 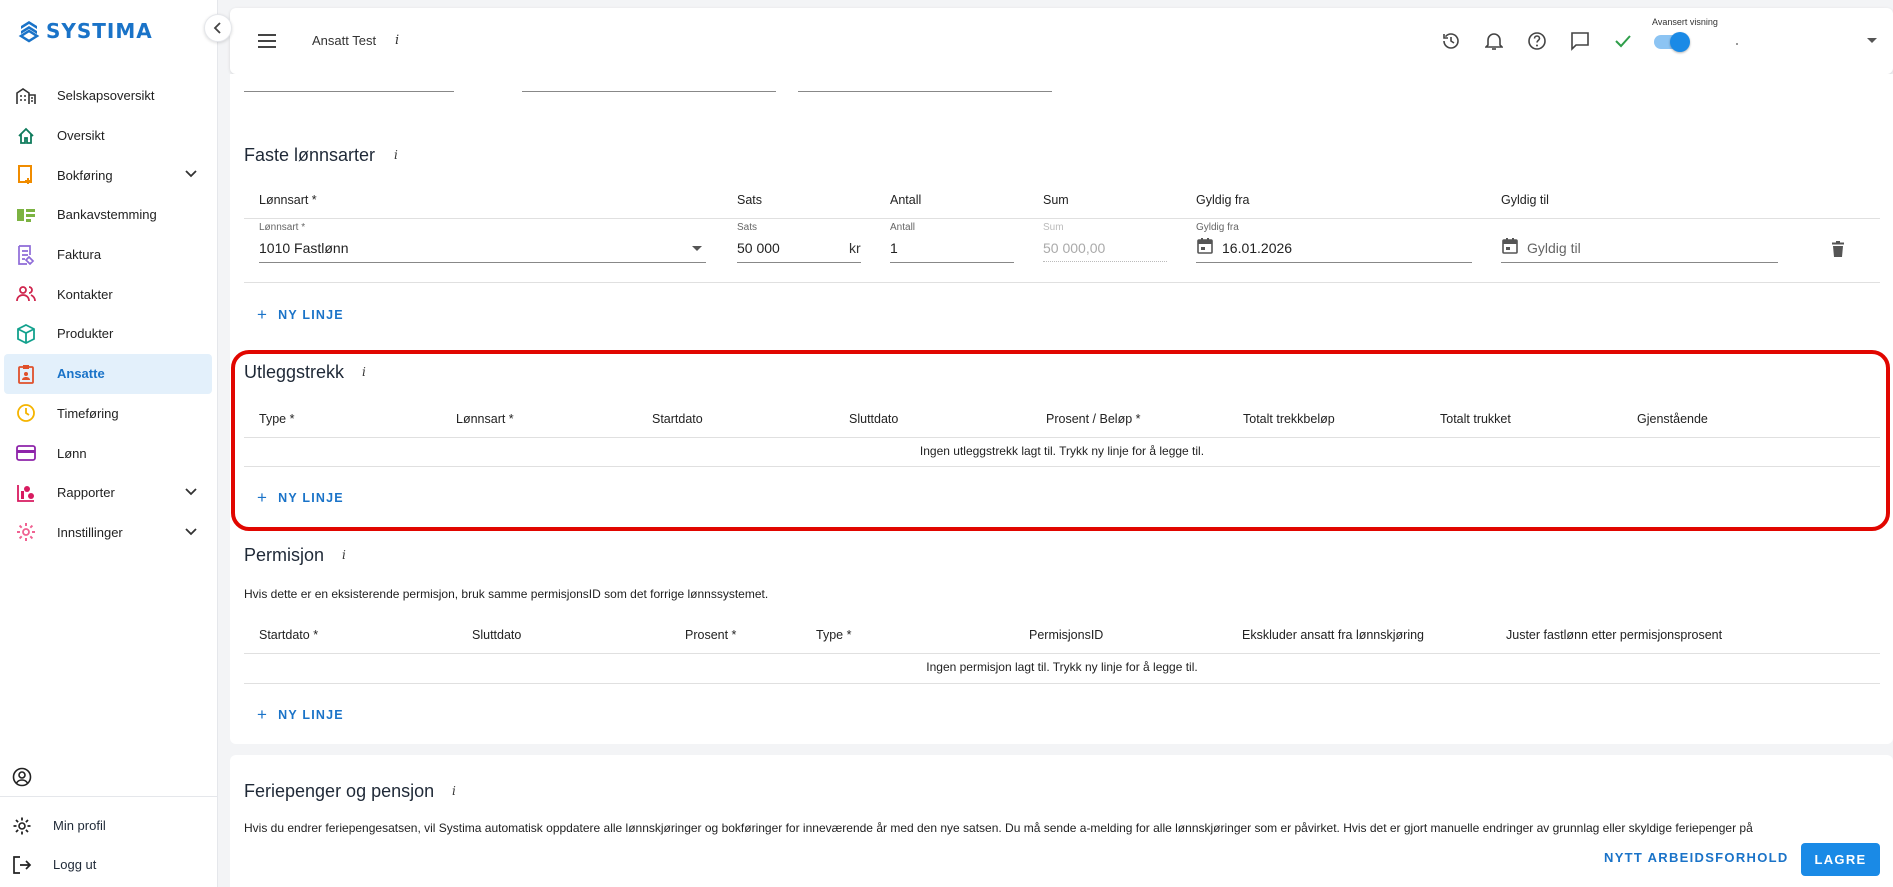 I want to click on clock-icon, so click(x=26, y=413).